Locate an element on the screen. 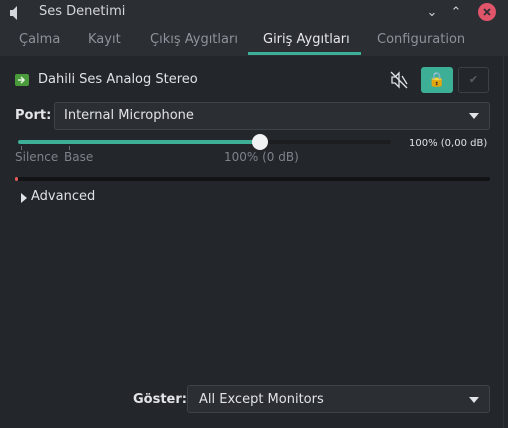 This screenshot has height=428, width=508. sound-card-icon is located at coordinates (22, 80).